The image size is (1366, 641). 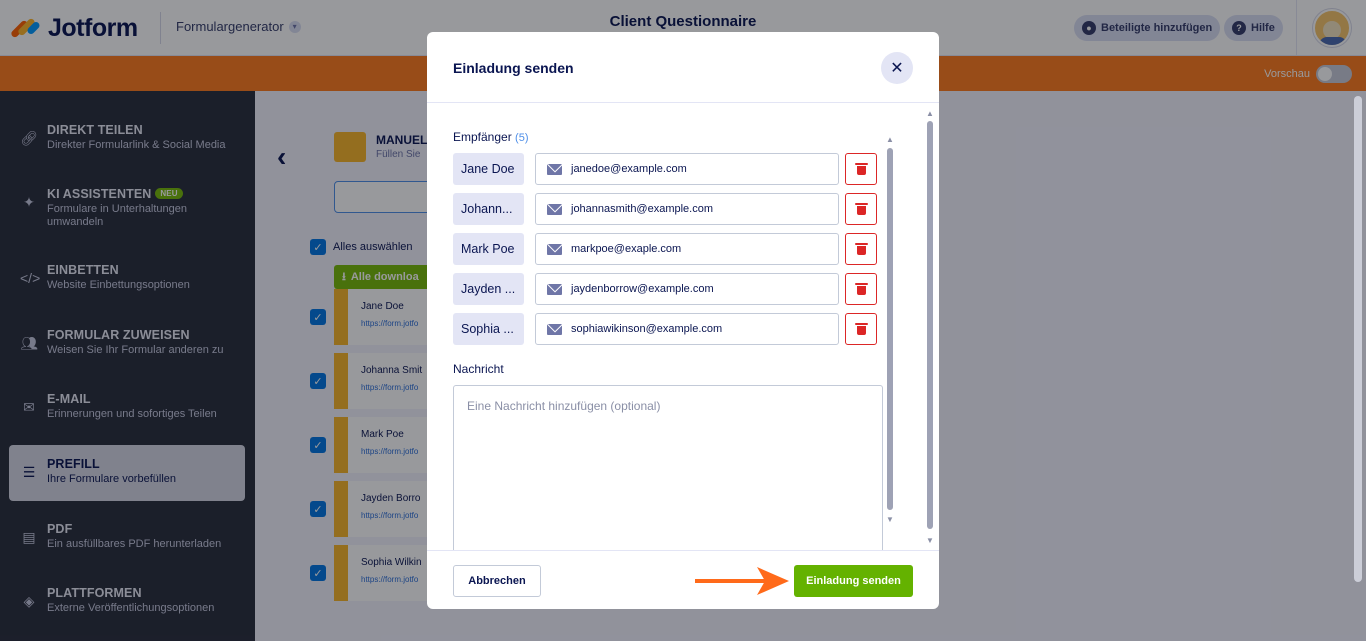 I want to click on recipient-email-field: jaydenborrow@example.com, so click(x=687, y=289).